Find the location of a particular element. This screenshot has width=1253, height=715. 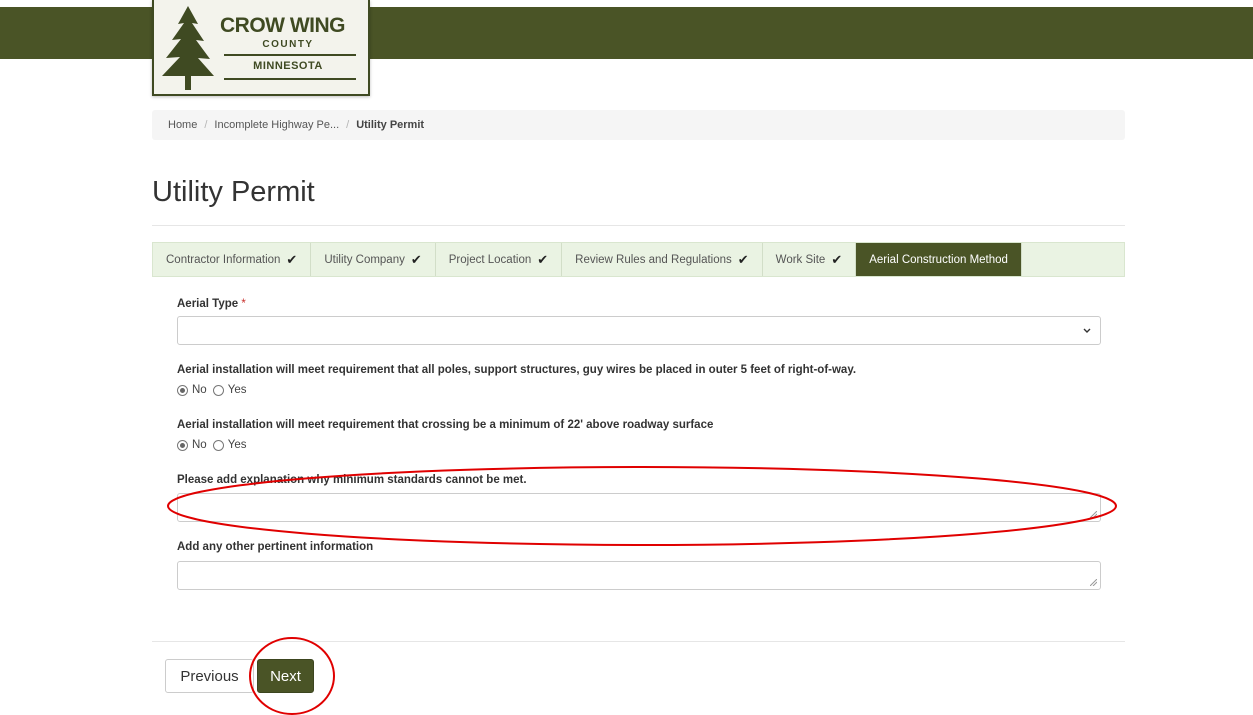

logo-county: COUNTY is located at coordinates (288, 44).